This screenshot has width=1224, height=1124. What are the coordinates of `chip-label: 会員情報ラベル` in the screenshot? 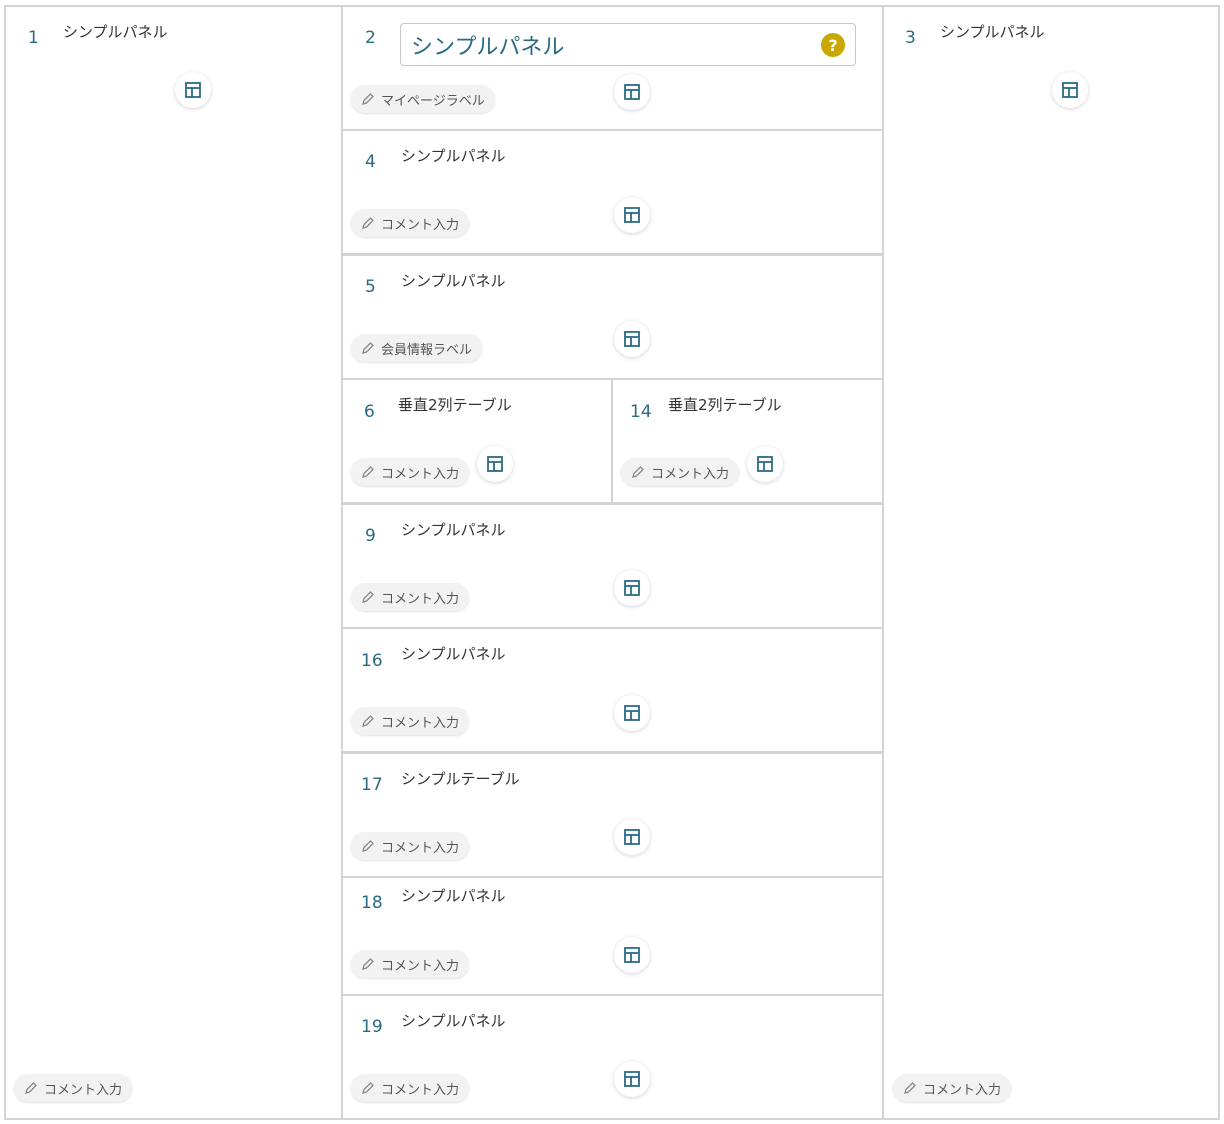 It's located at (427, 350).